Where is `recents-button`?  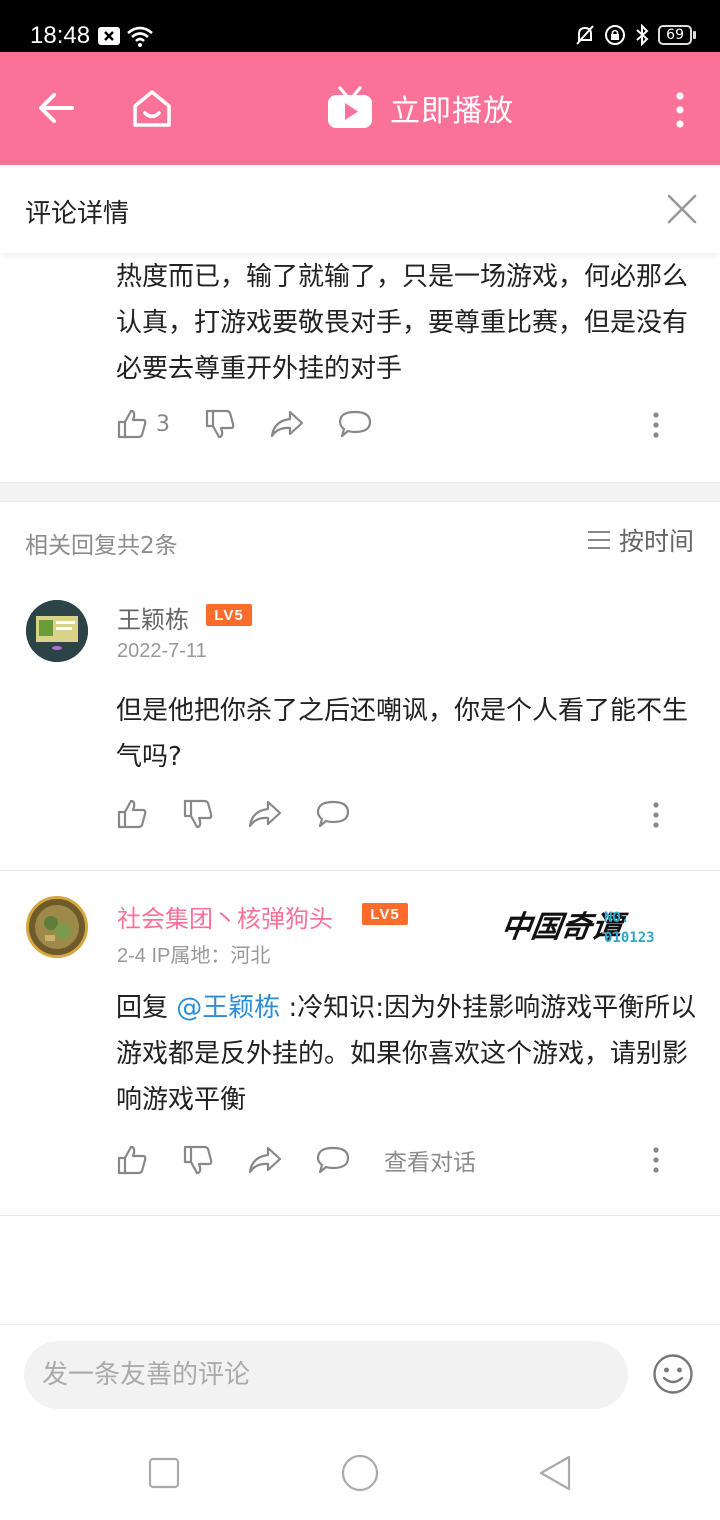
recents-button is located at coordinates (164, 1475).